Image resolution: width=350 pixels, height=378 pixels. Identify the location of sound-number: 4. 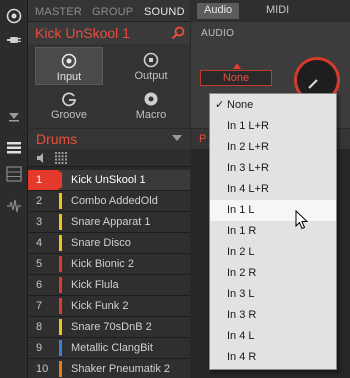
(39, 243).